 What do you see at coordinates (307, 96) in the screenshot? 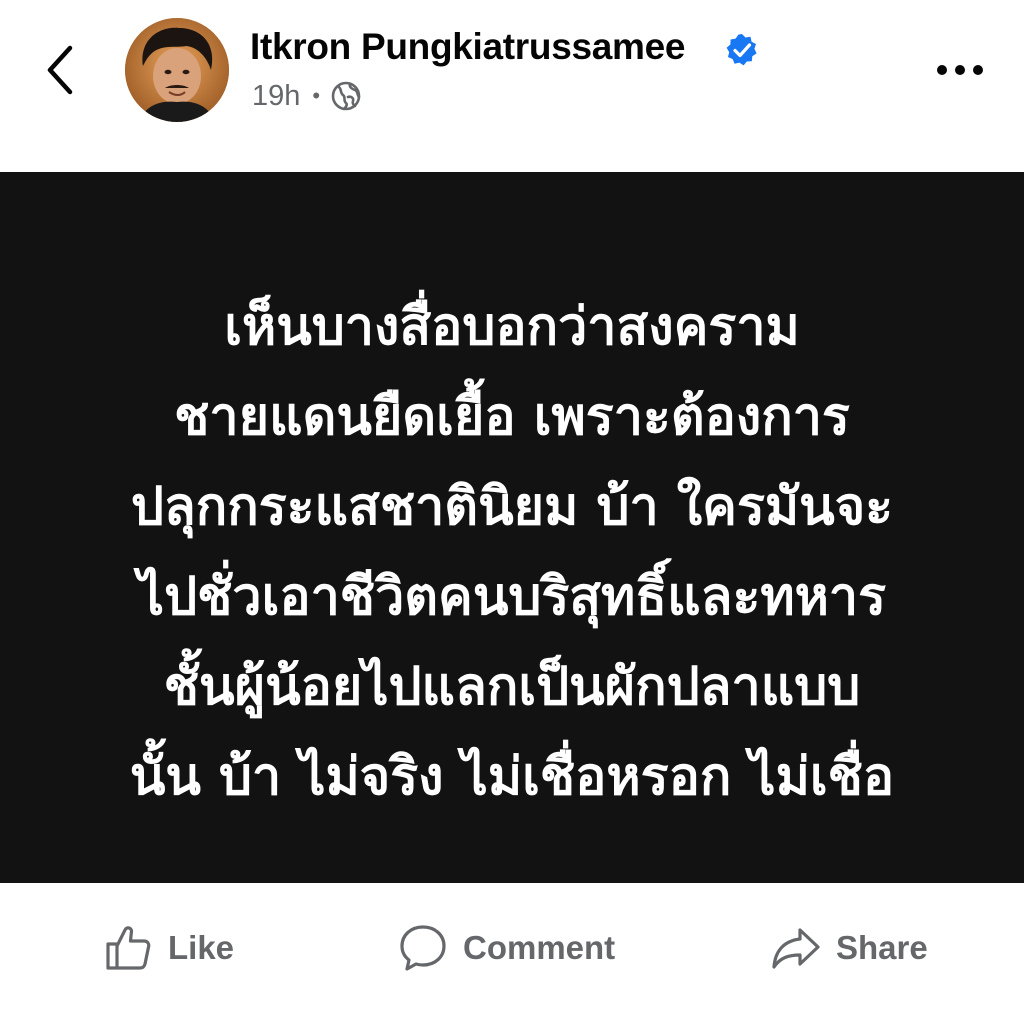
I see `post-meta: 19h •` at bounding box center [307, 96].